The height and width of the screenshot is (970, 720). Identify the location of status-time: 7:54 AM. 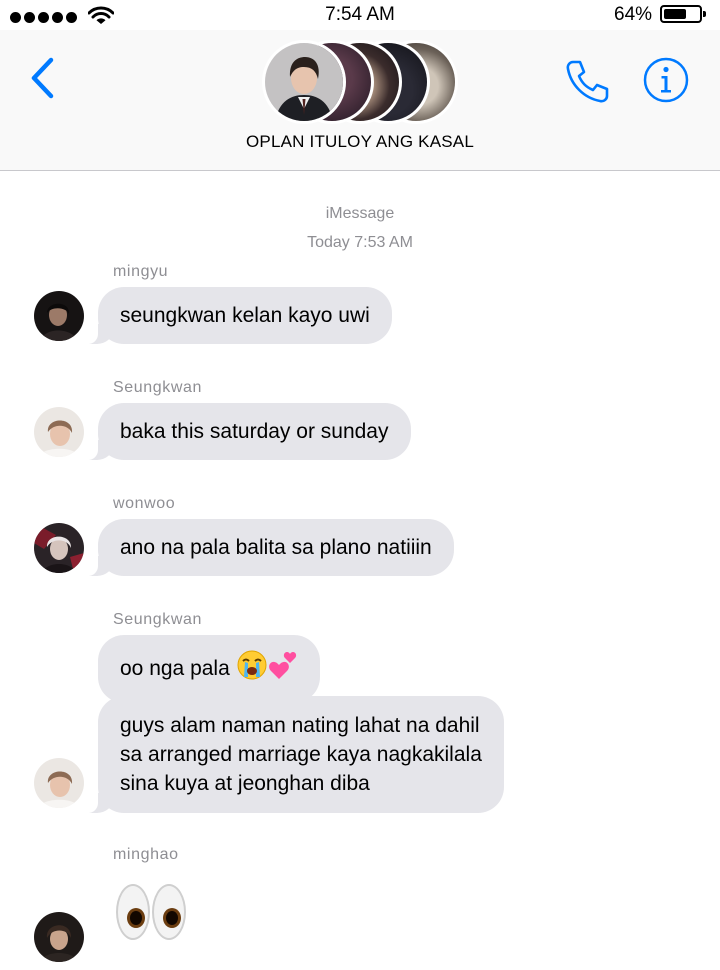
(360, 14).